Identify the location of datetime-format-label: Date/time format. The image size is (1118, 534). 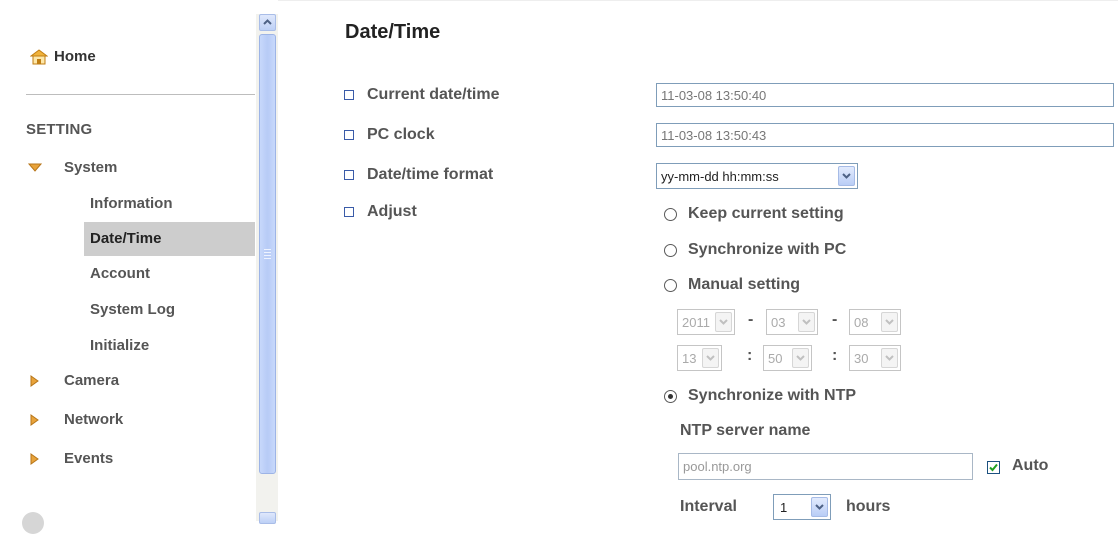
(418, 175).